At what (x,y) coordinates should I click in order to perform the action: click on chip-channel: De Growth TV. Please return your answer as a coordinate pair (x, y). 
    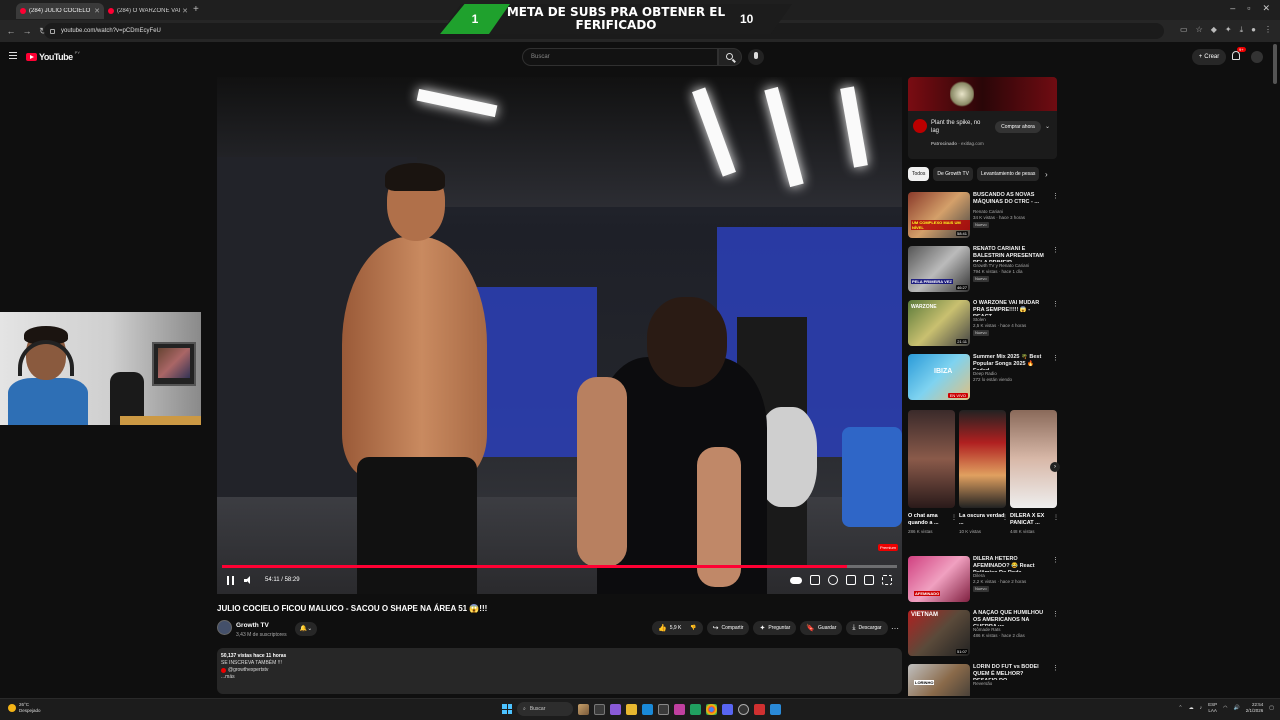
    Looking at the image, I should click on (953, 174).